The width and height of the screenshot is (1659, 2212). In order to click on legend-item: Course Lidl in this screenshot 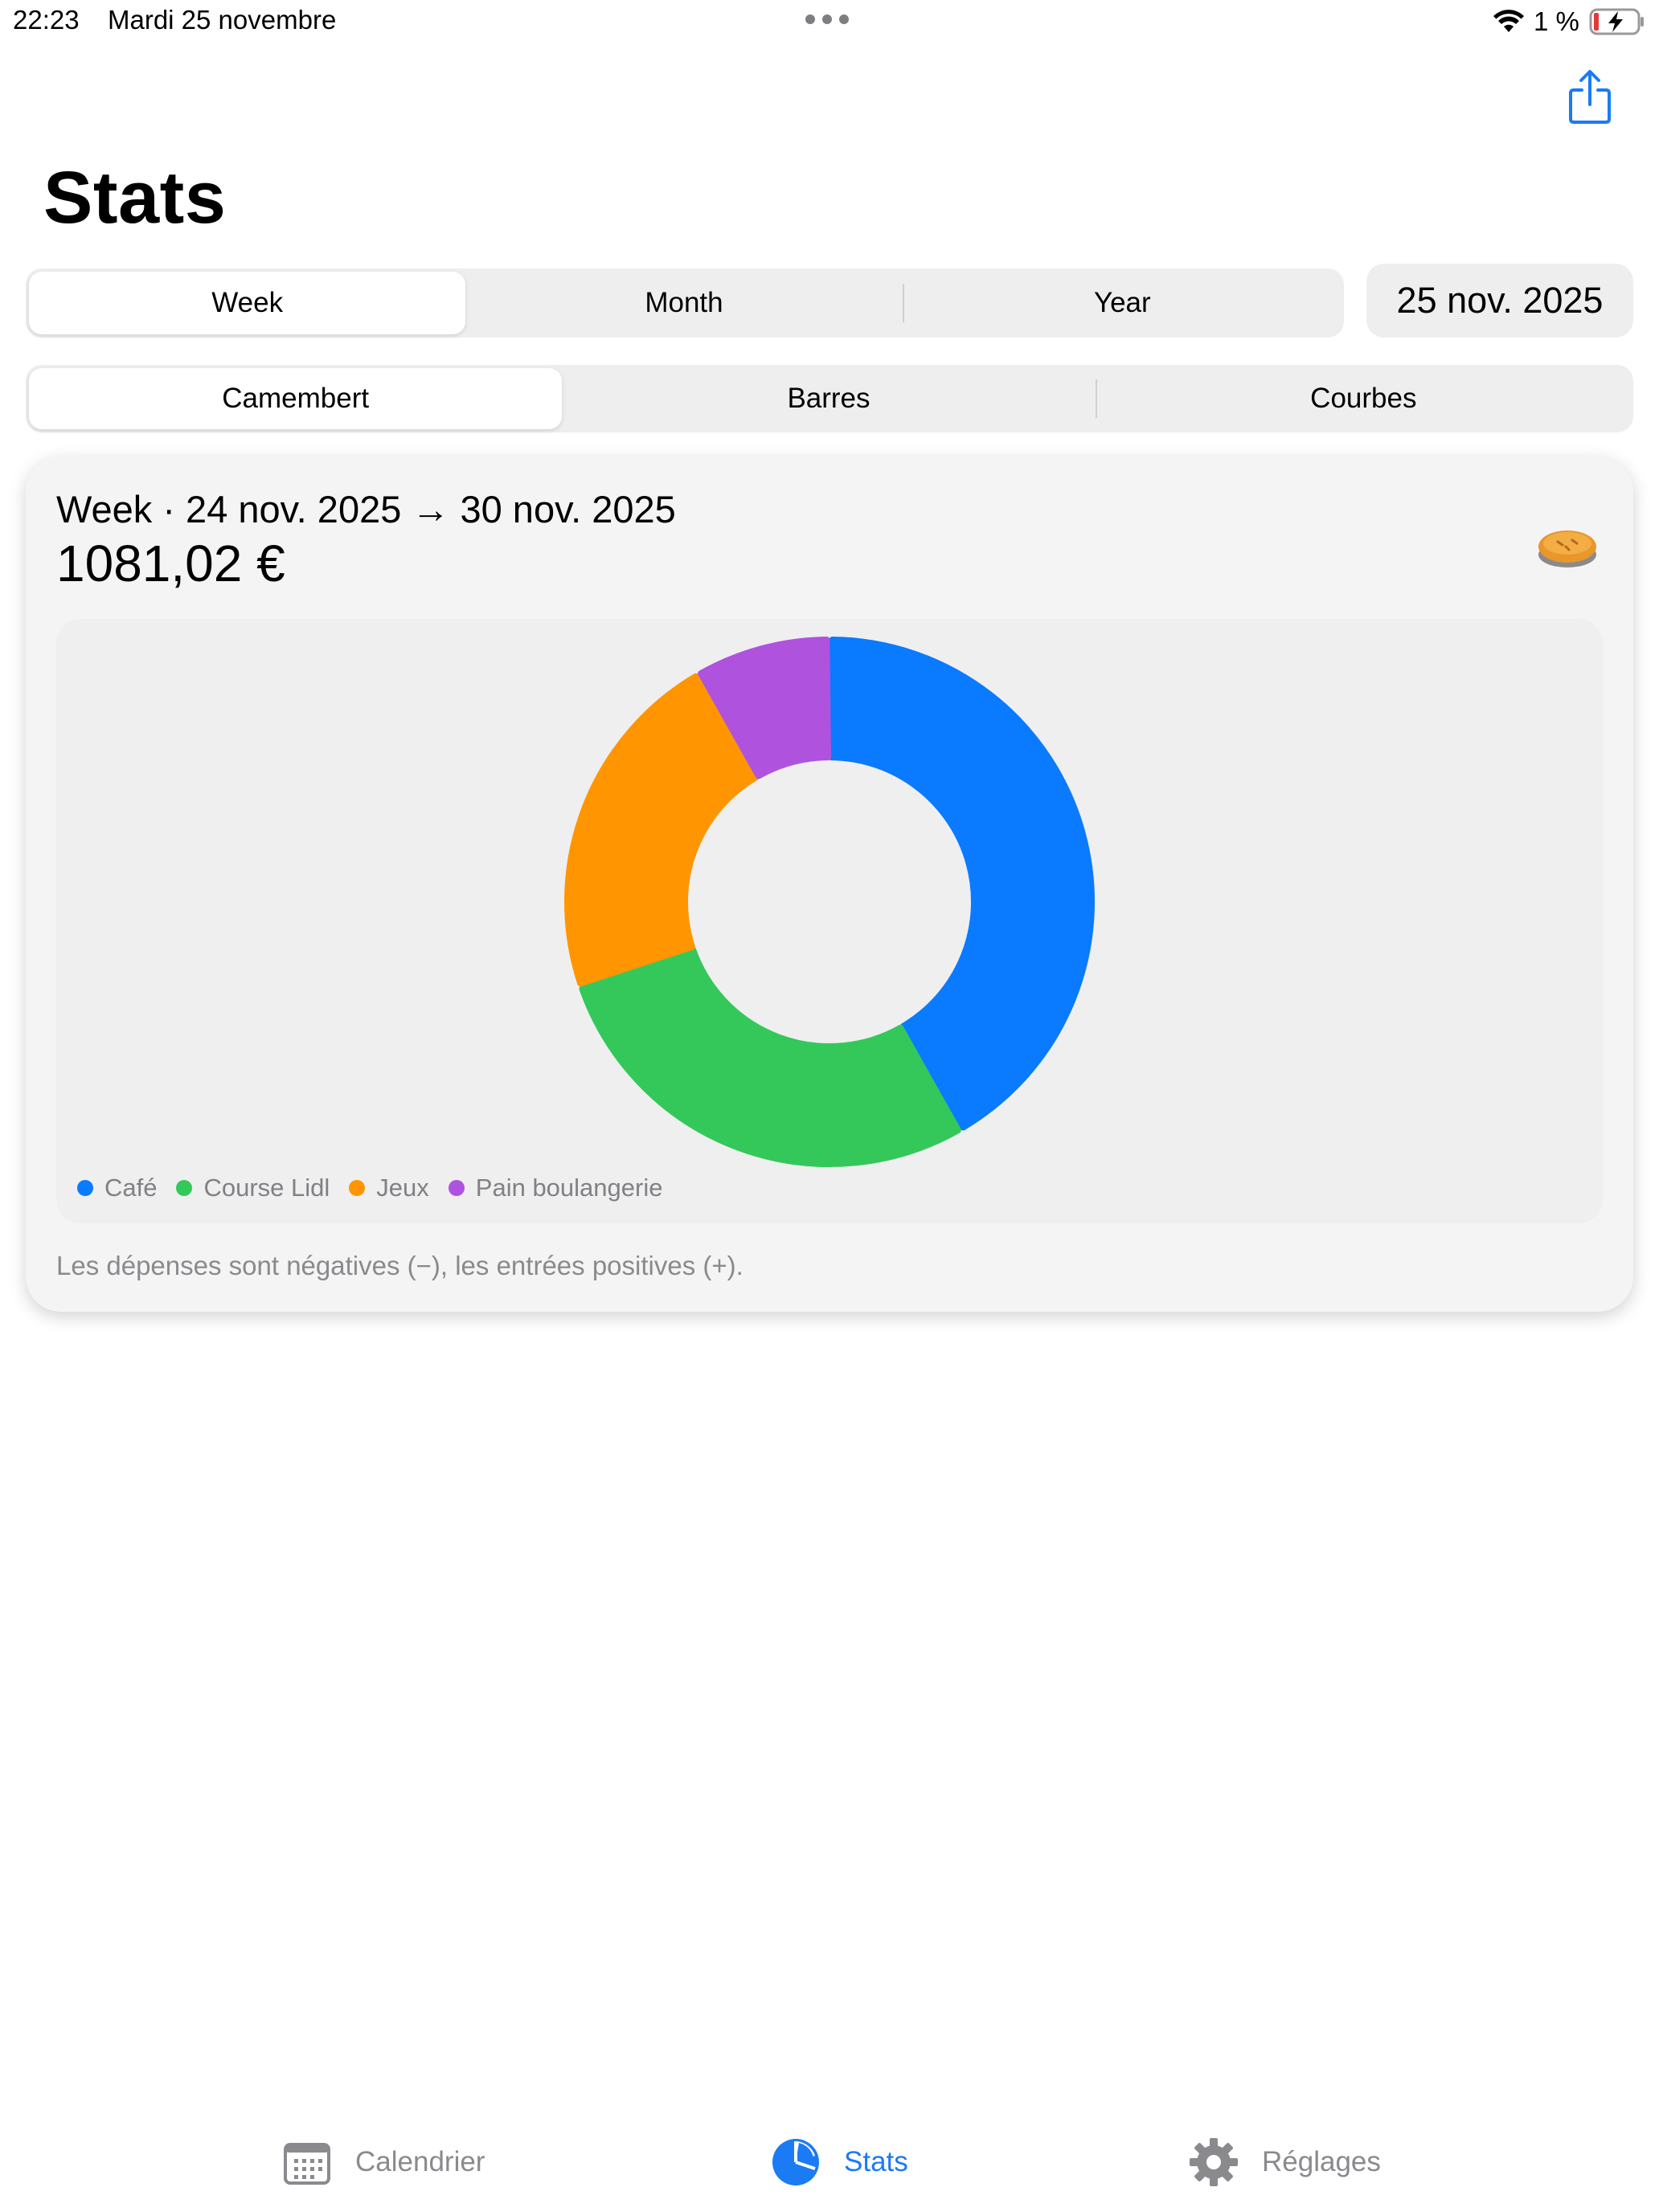, I will do `click(253, 1188)`.